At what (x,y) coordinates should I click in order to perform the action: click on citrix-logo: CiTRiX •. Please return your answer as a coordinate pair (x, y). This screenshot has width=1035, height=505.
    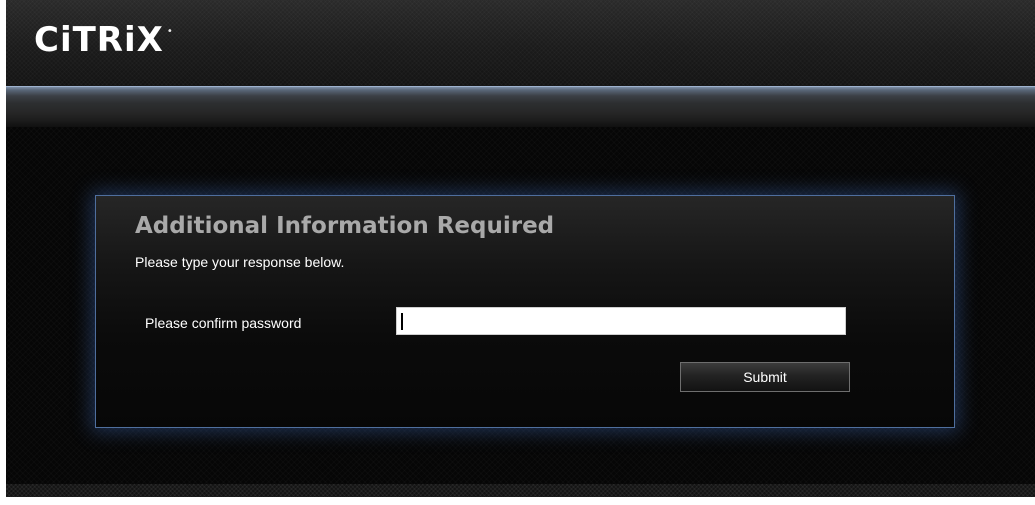
    Looking at the image, I should click on (103, 45).